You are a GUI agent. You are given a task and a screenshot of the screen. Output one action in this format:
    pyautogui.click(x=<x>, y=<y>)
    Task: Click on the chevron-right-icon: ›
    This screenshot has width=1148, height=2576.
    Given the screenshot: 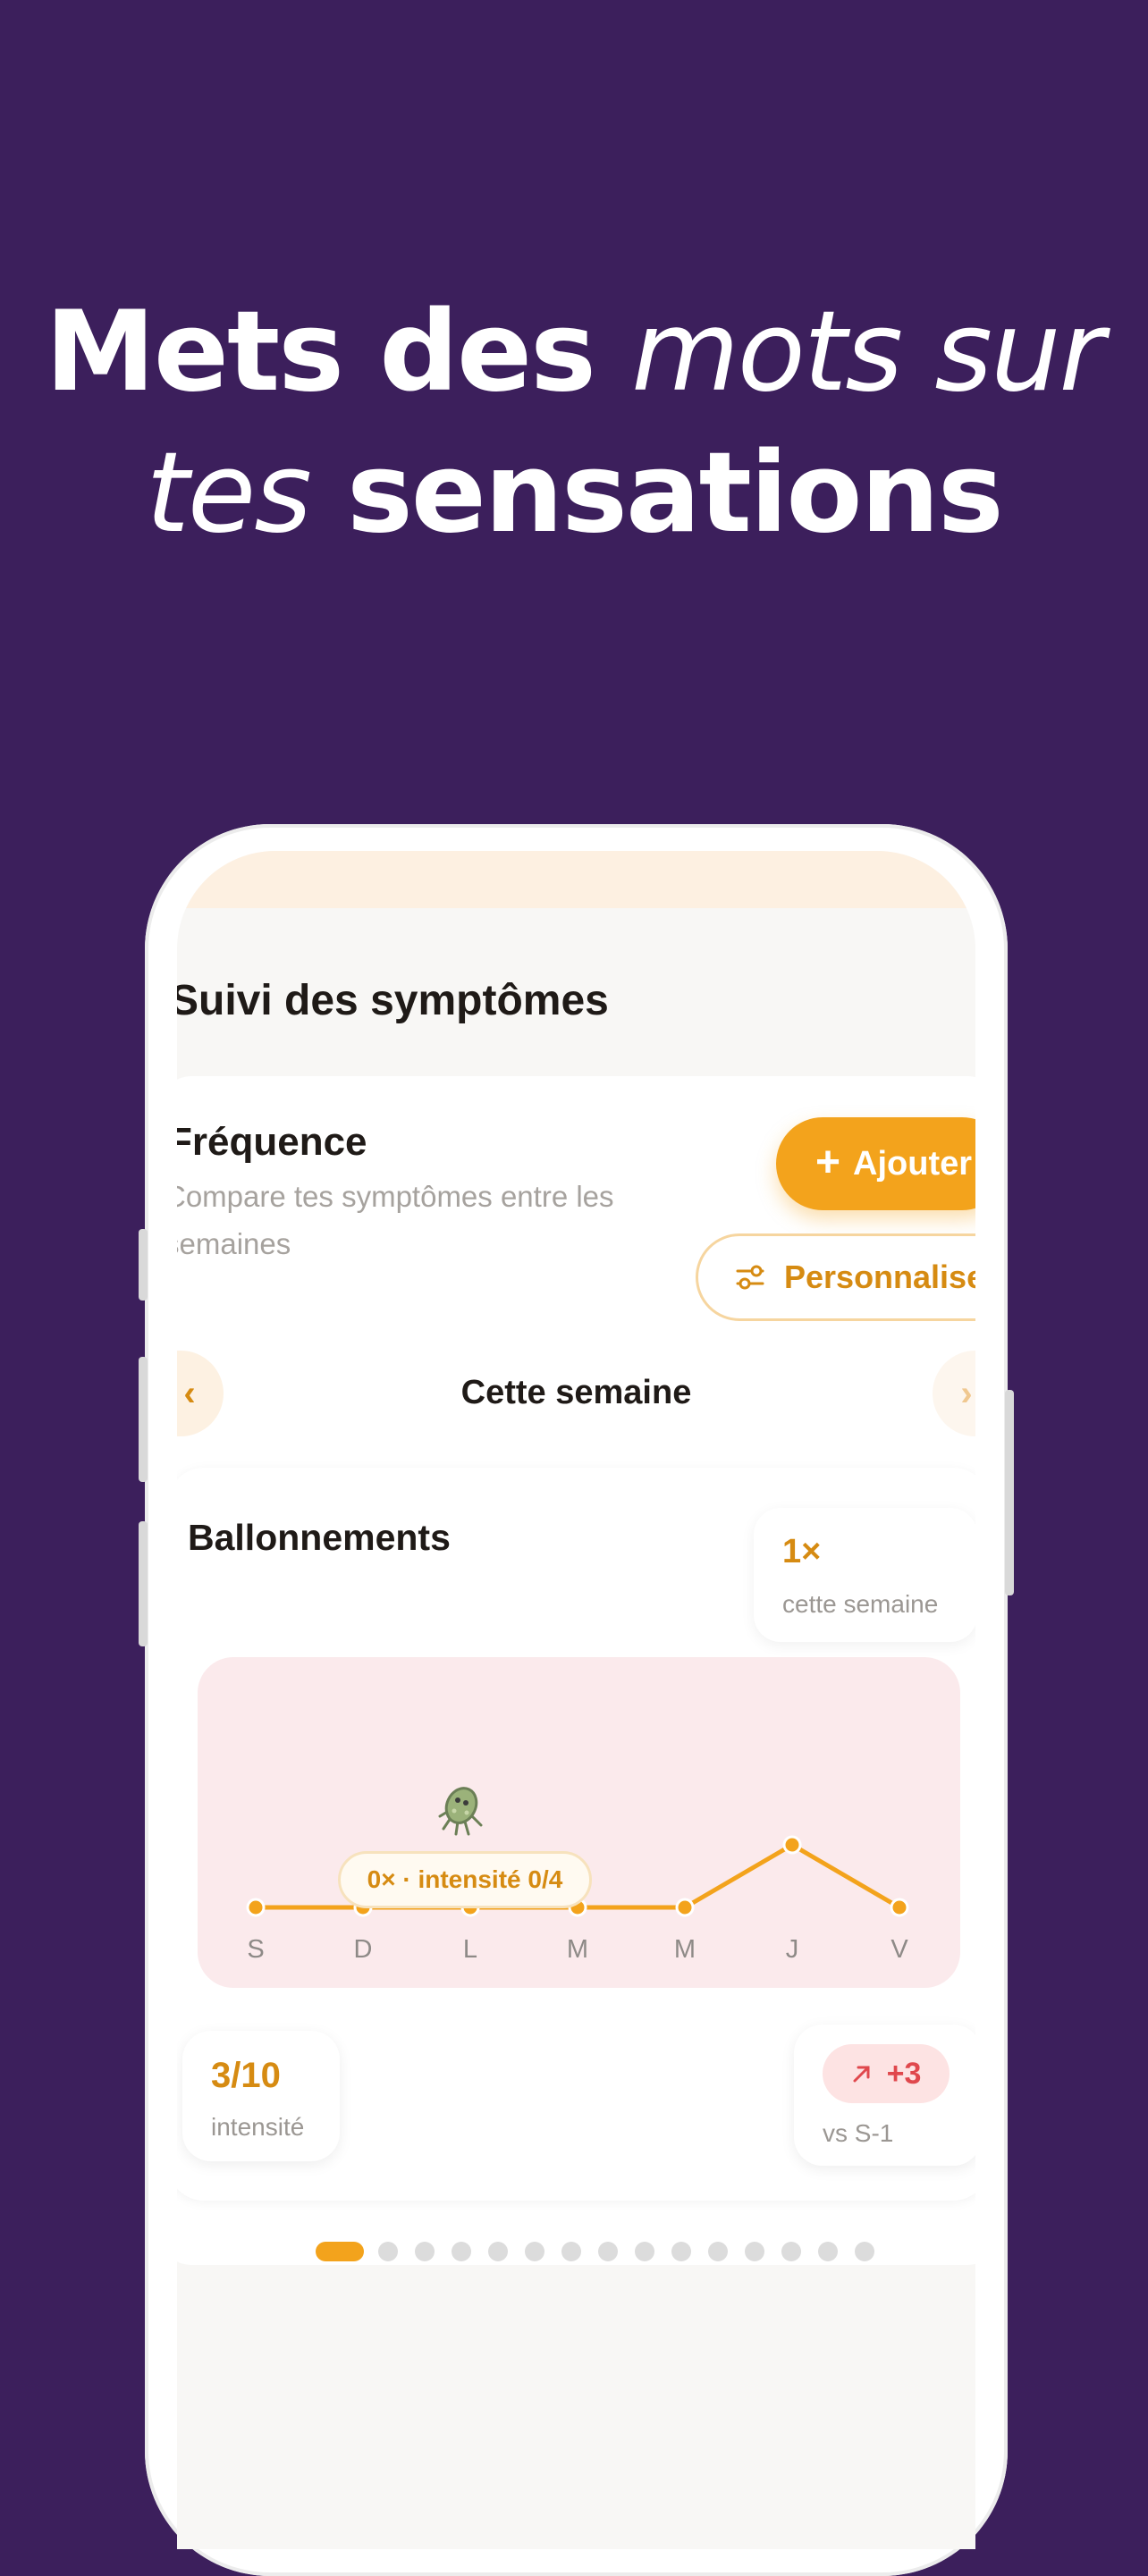 What is the action you would take?
    pyautogui.click(x=966, y=1393)
    